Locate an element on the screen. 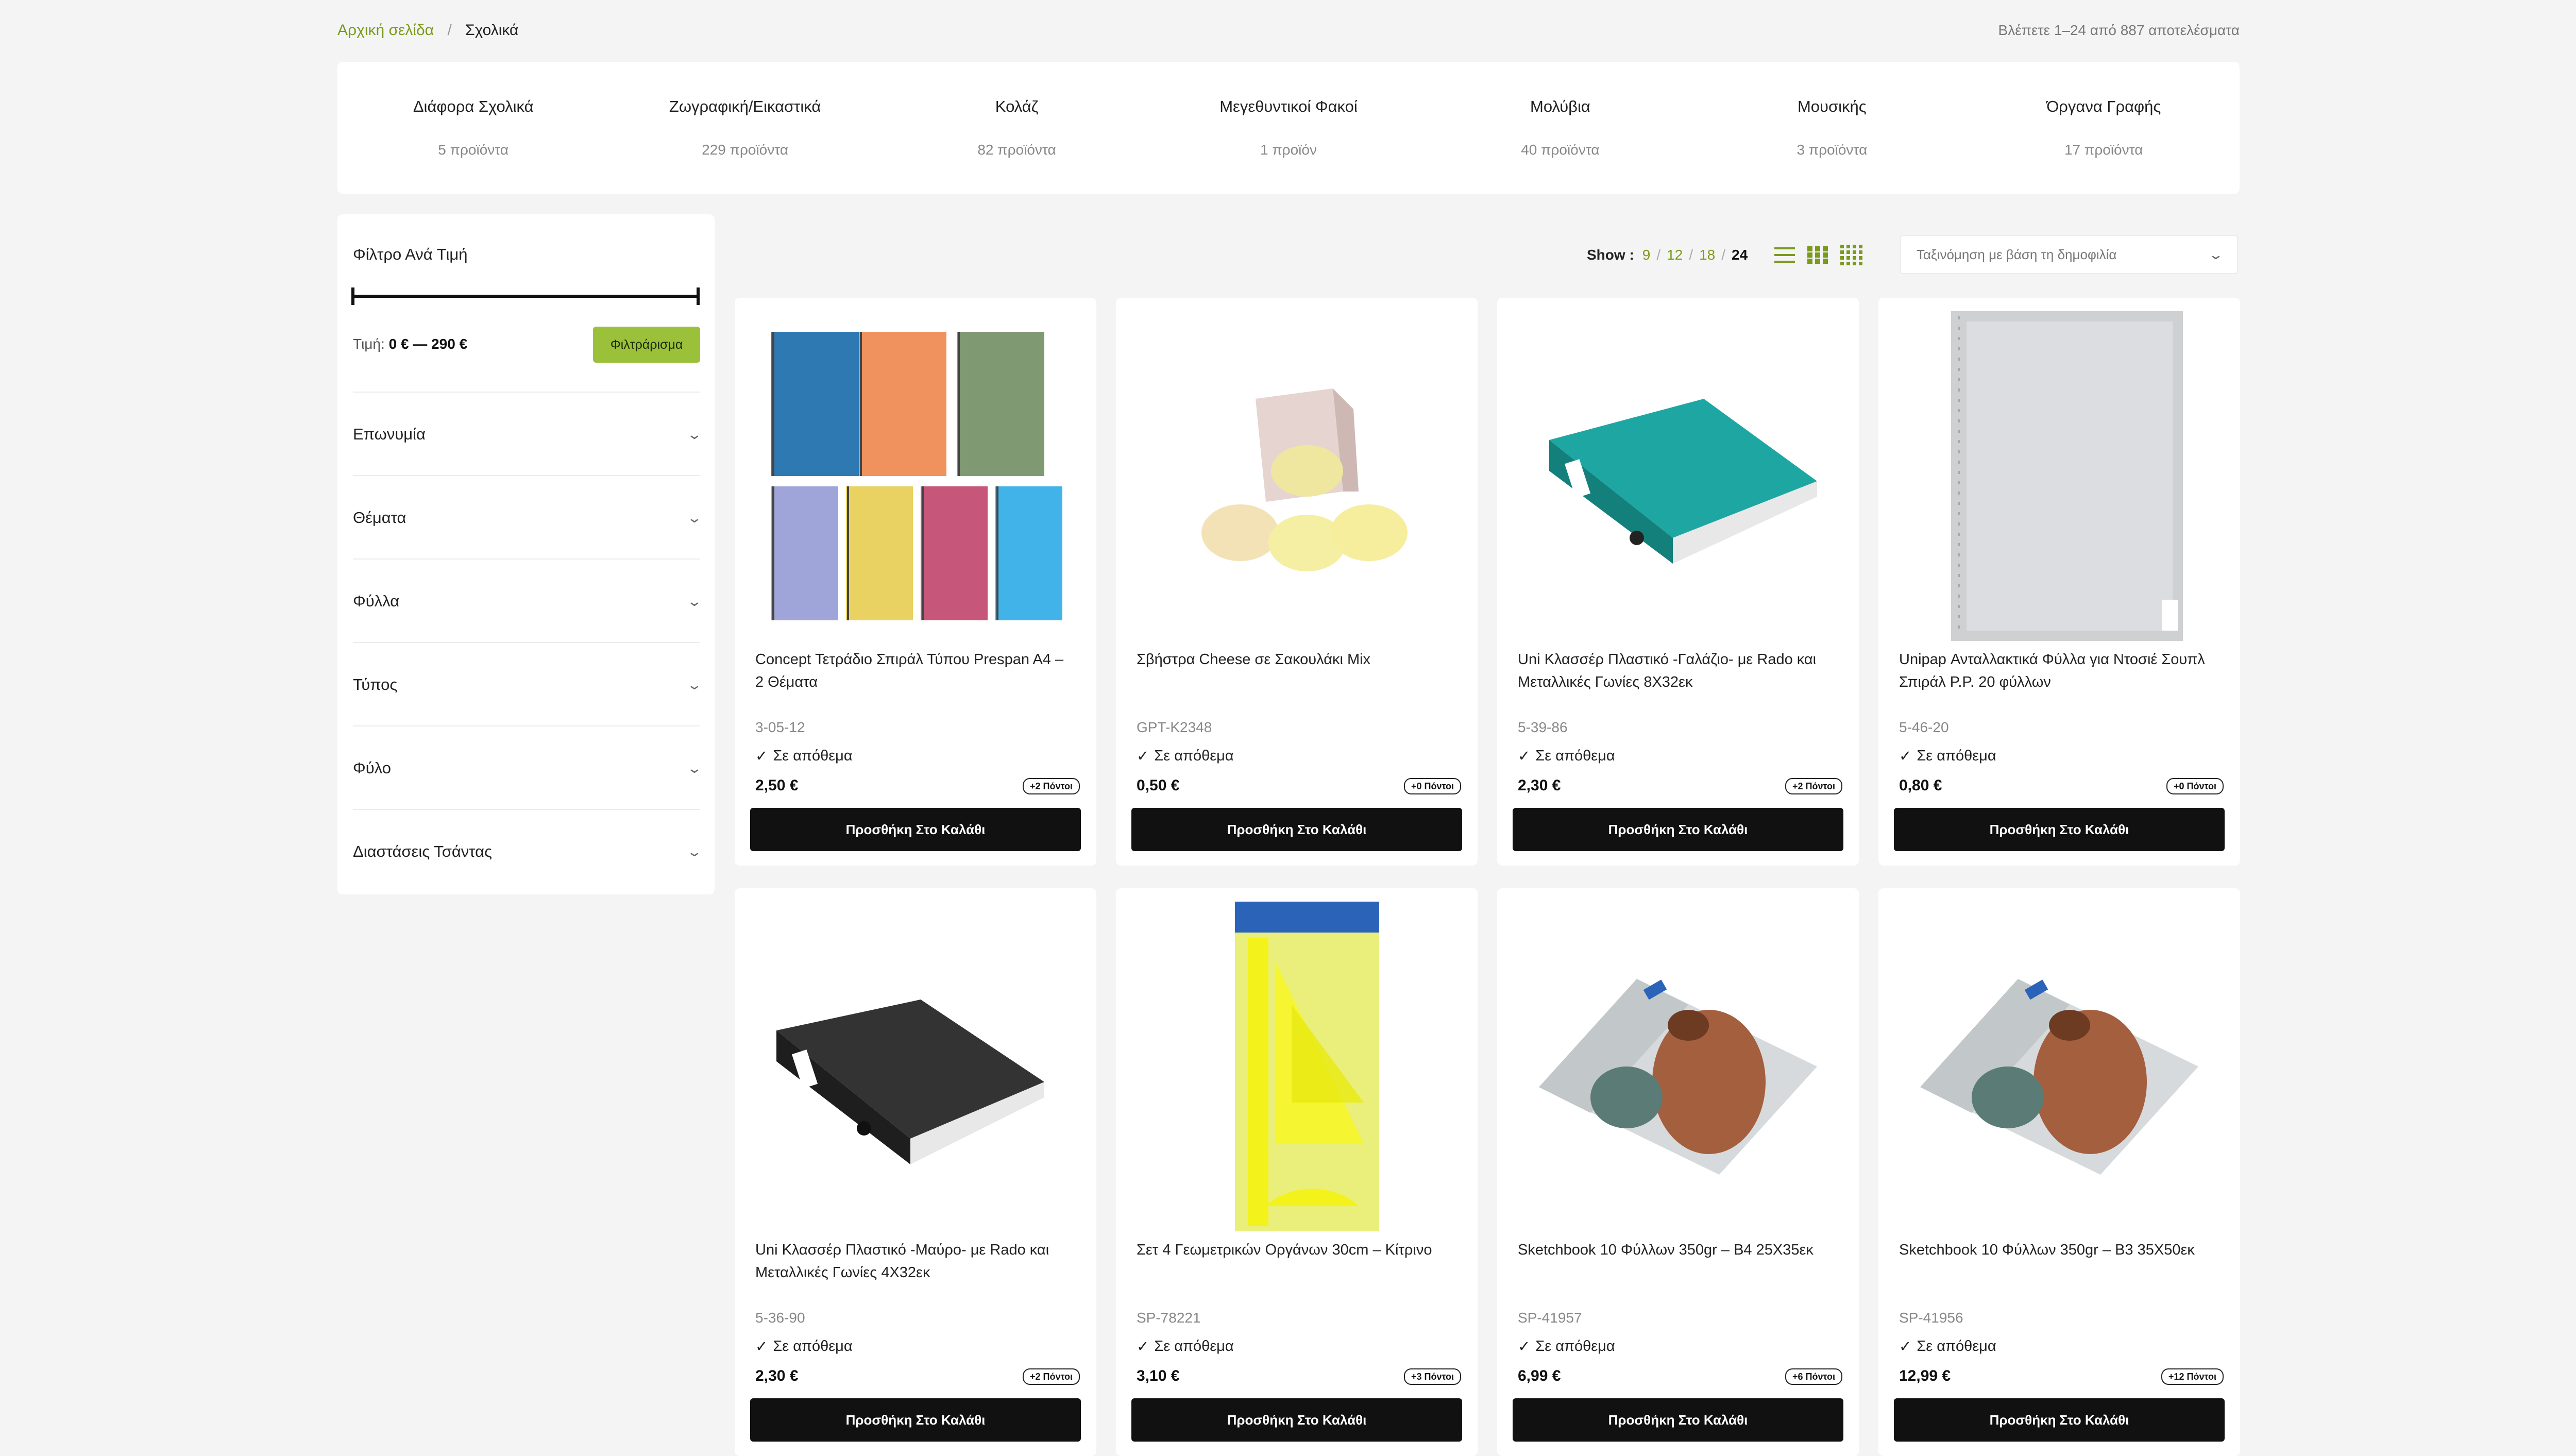 The height and width of the screenshot is (1456, 2576). grid-4-icon is located at coordinates (1851, 255).